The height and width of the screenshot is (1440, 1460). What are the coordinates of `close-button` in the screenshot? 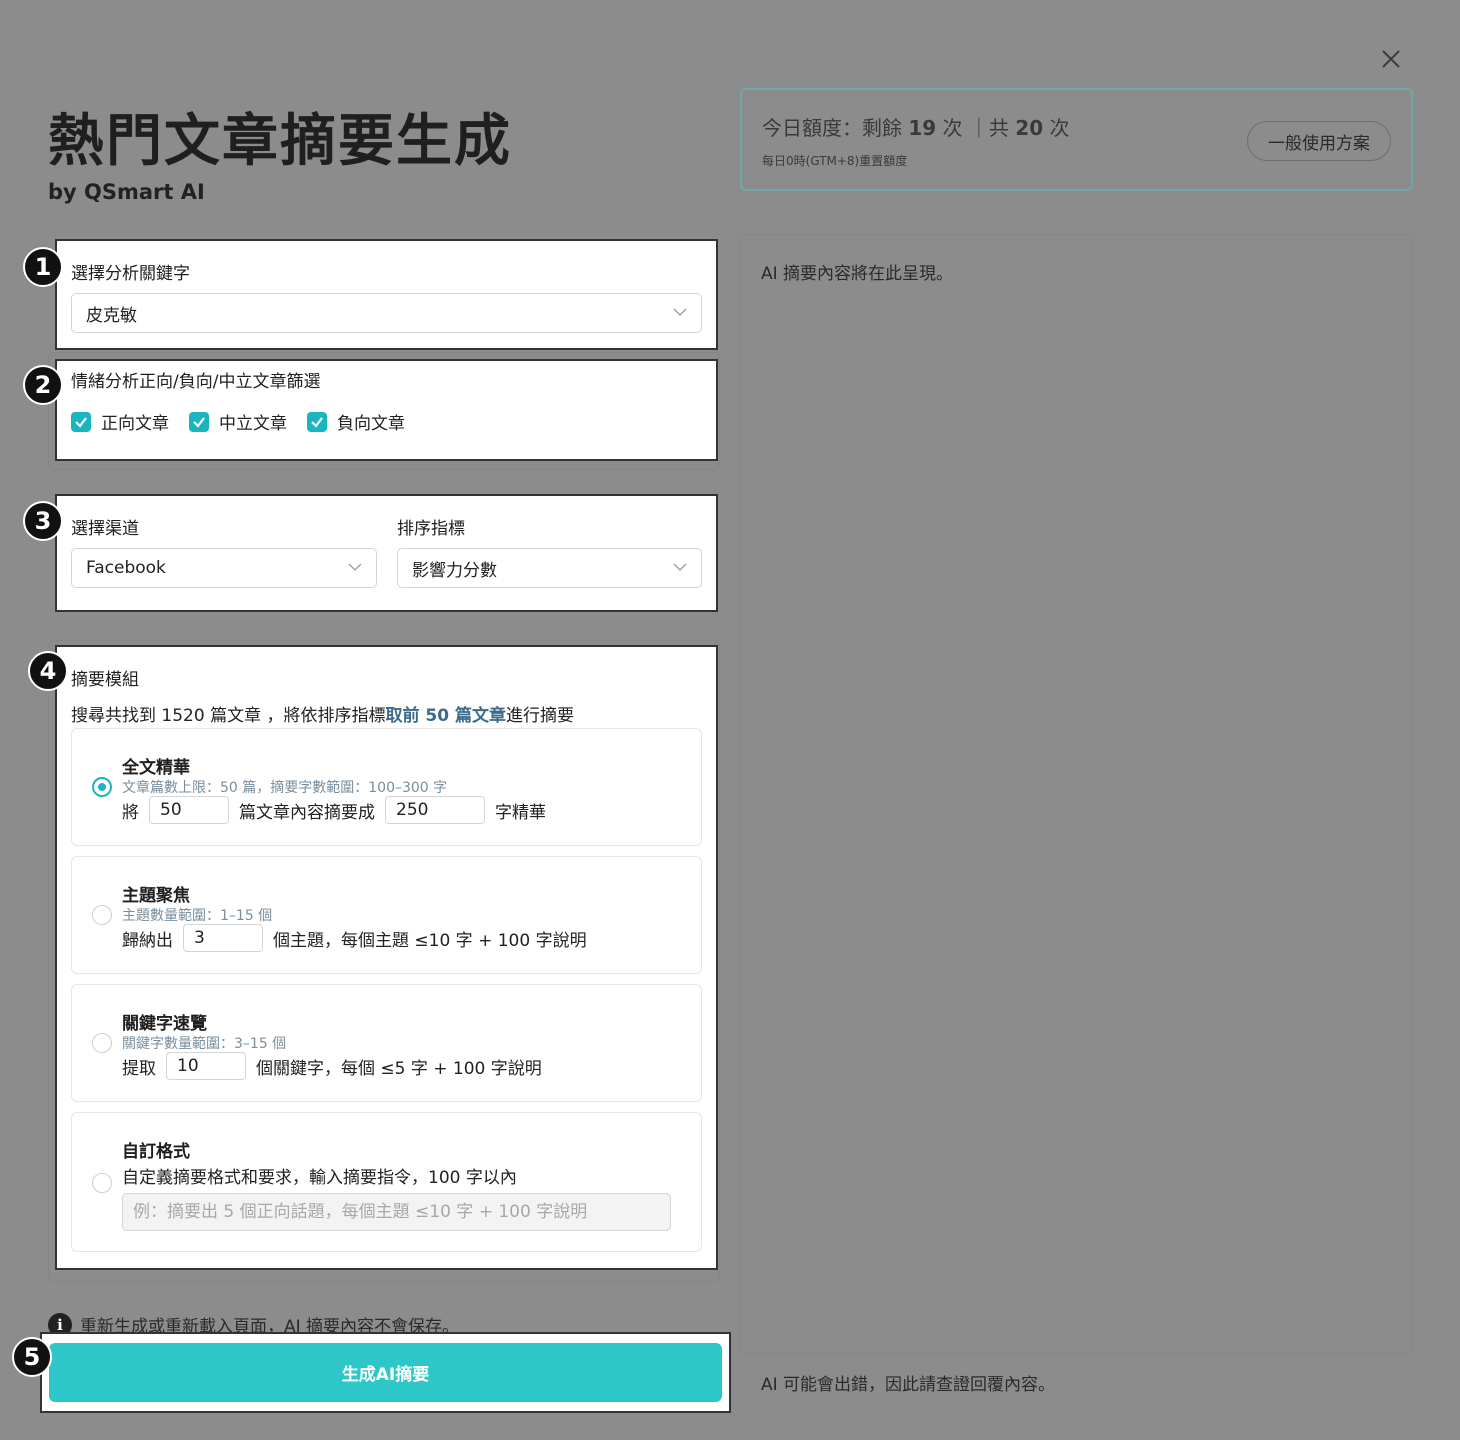 It's located at (1391, 59).